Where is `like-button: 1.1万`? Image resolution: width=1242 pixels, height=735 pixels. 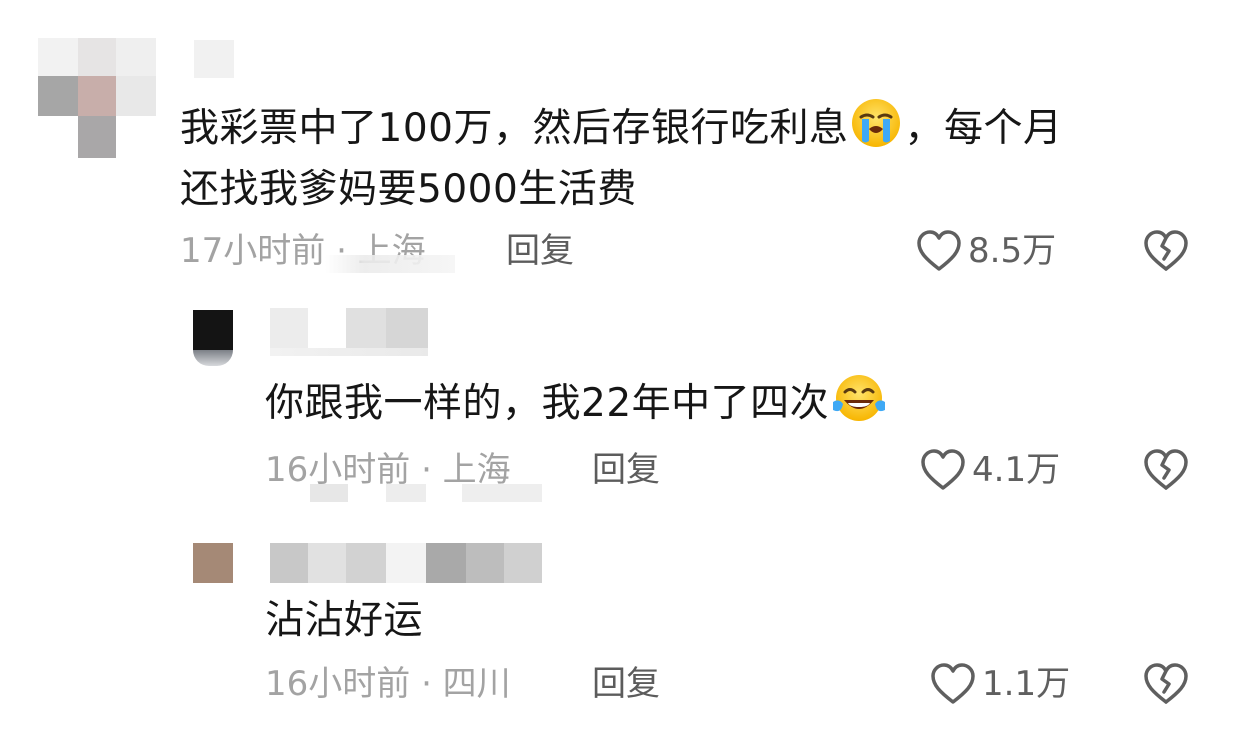
like-button: 1.1万 is located at coordinates (1000, 684).